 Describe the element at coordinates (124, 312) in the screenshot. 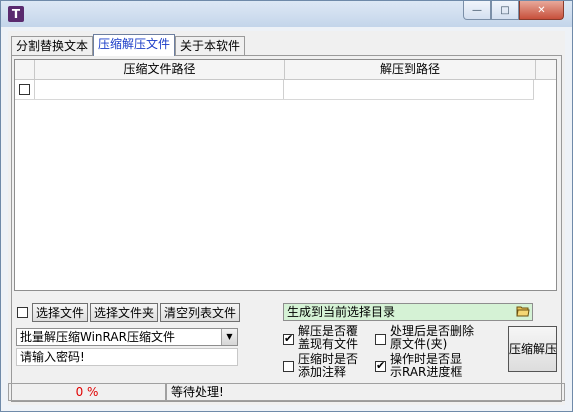

I see `select-folder-button: 选择文件夹` at that location.